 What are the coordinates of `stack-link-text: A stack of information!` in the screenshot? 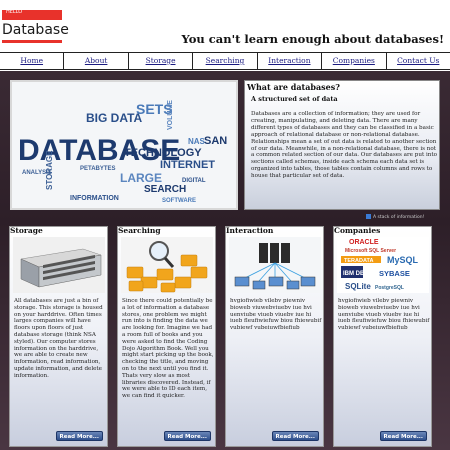 It's located at (399, 217).